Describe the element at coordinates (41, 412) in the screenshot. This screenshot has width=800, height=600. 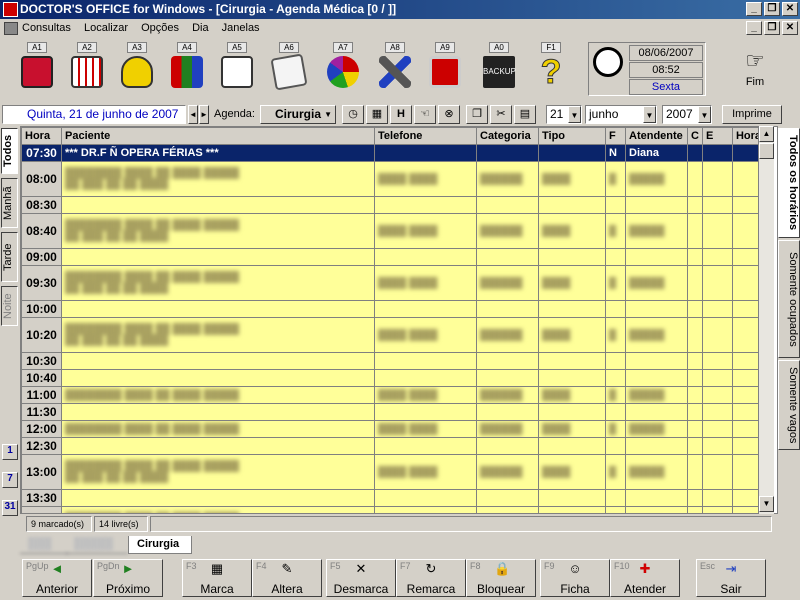
I see `time-cell: 11:30` at that location.